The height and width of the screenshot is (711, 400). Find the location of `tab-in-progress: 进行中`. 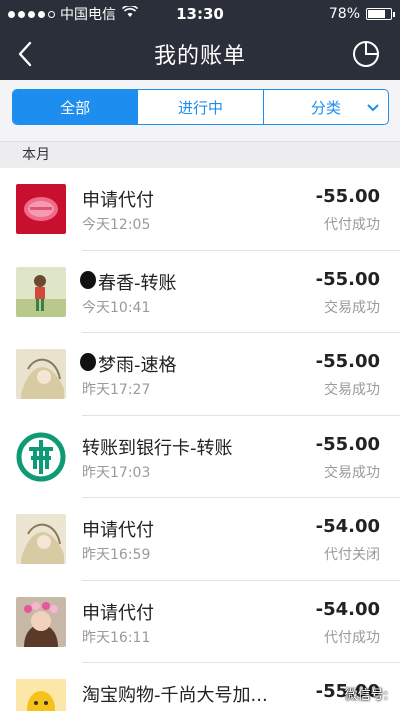

tab-in-progress: 进行中 is located at coordinates (201, 107).